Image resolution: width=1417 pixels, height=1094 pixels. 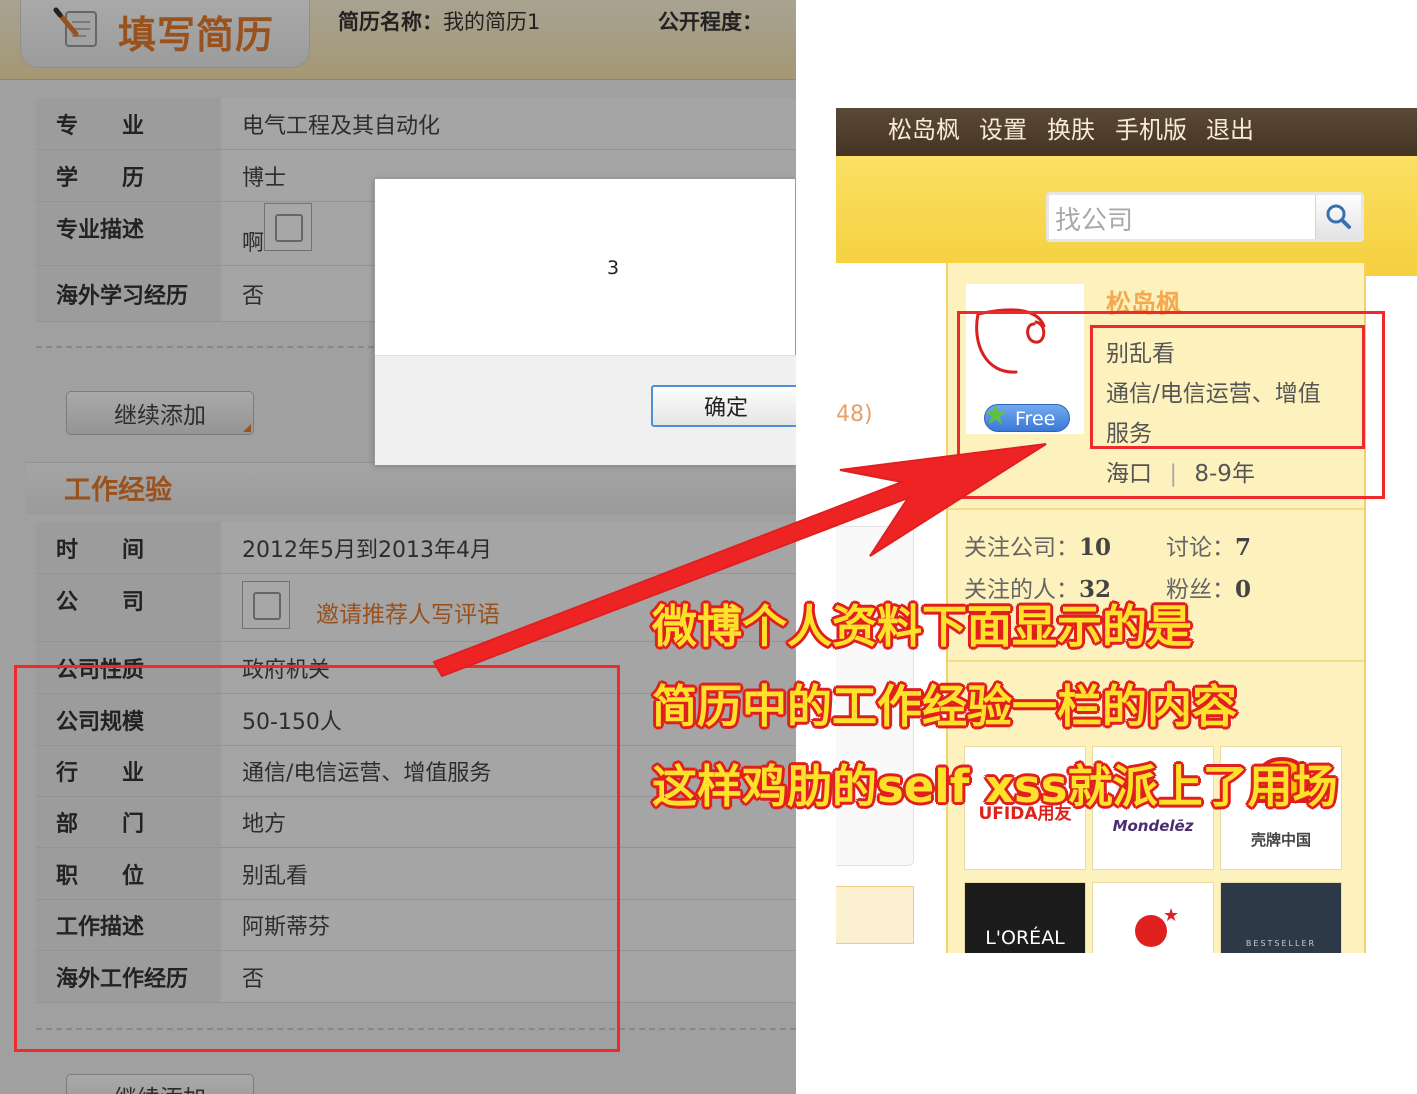 What do you see at coordinates (945, 706) in the screenshot?
I see `annotation-line-2: 简历中的工作经验一栏的内容` at bounding box center [945, 706].